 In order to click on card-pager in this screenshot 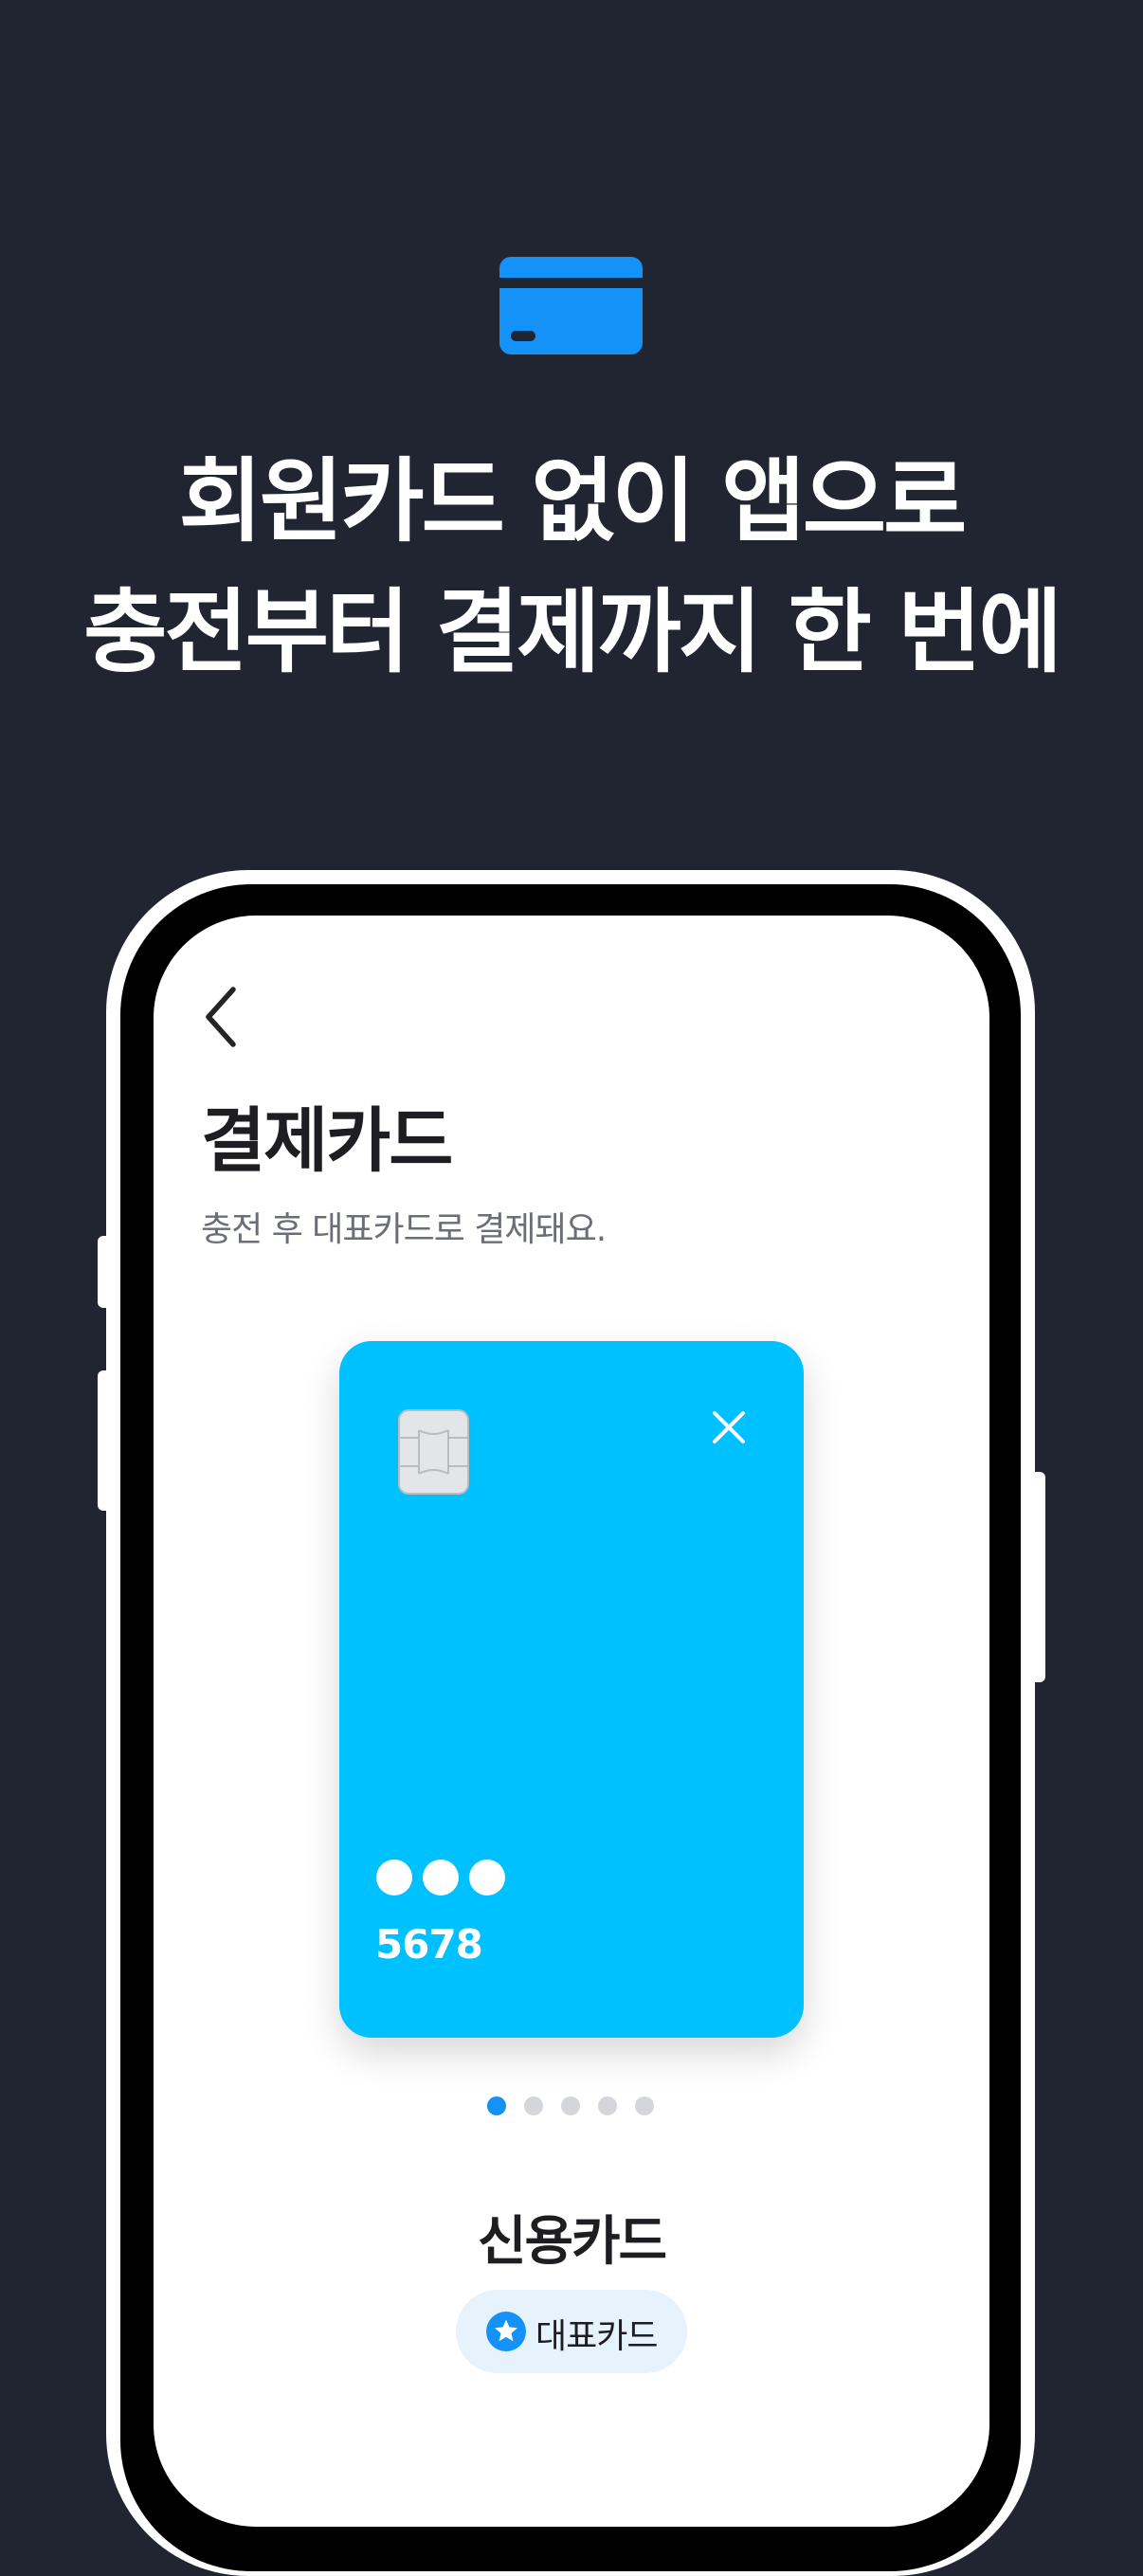, I will do `click(570, 2106)`.